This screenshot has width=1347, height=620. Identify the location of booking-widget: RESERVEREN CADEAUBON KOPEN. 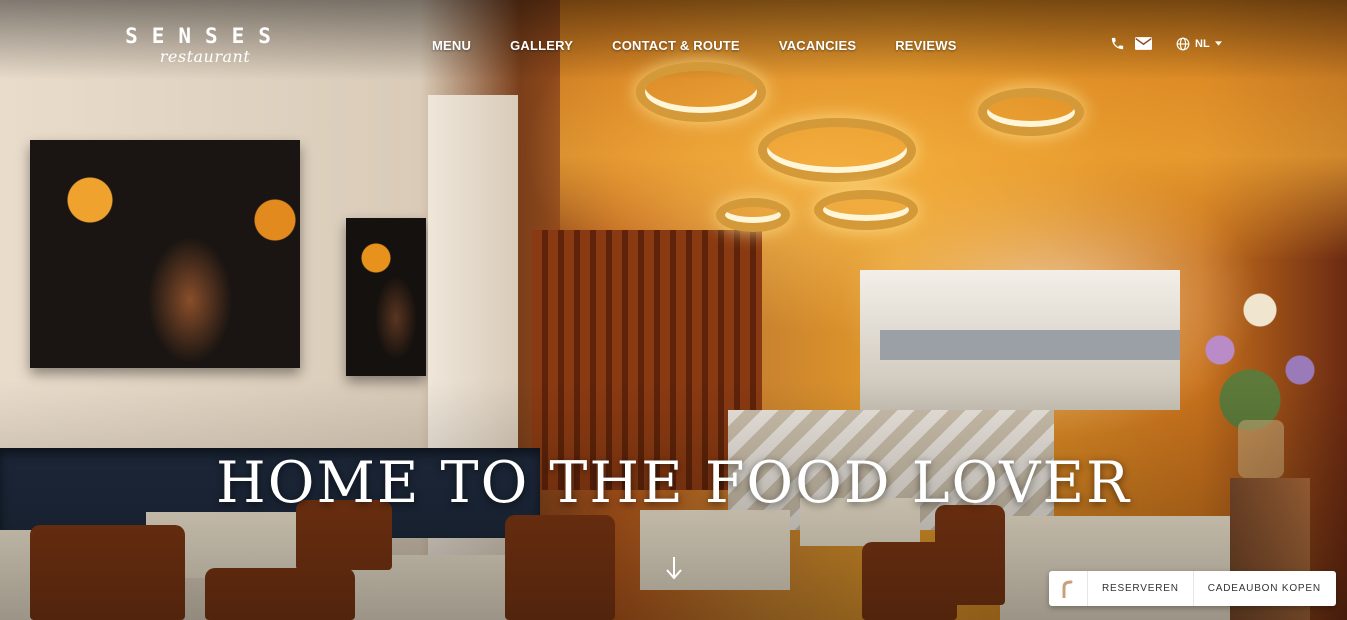
(1192, 588).